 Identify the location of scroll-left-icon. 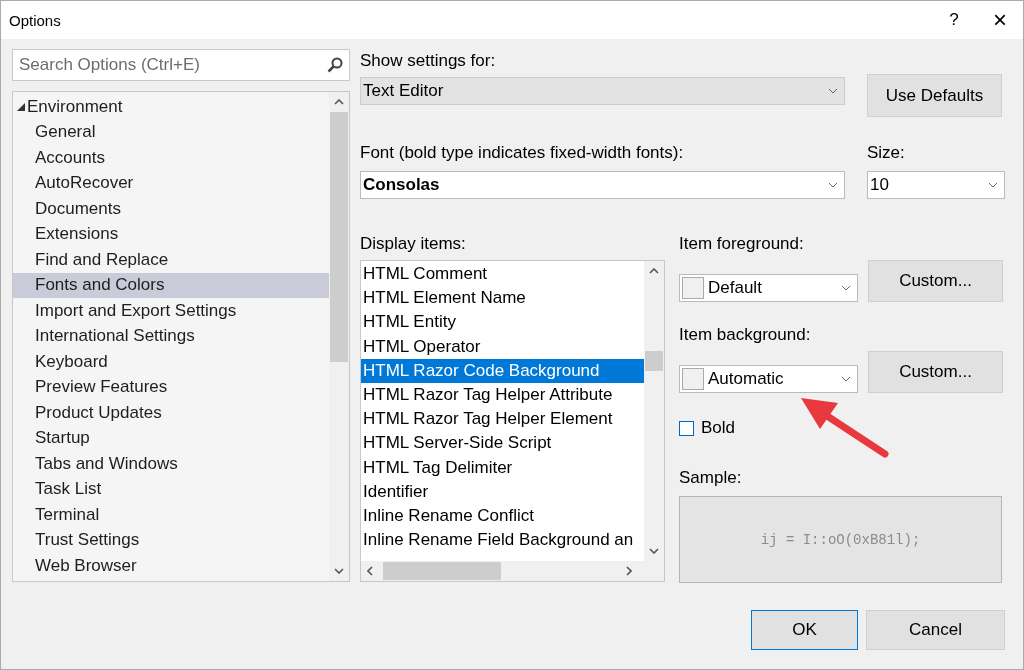
(370, 571).